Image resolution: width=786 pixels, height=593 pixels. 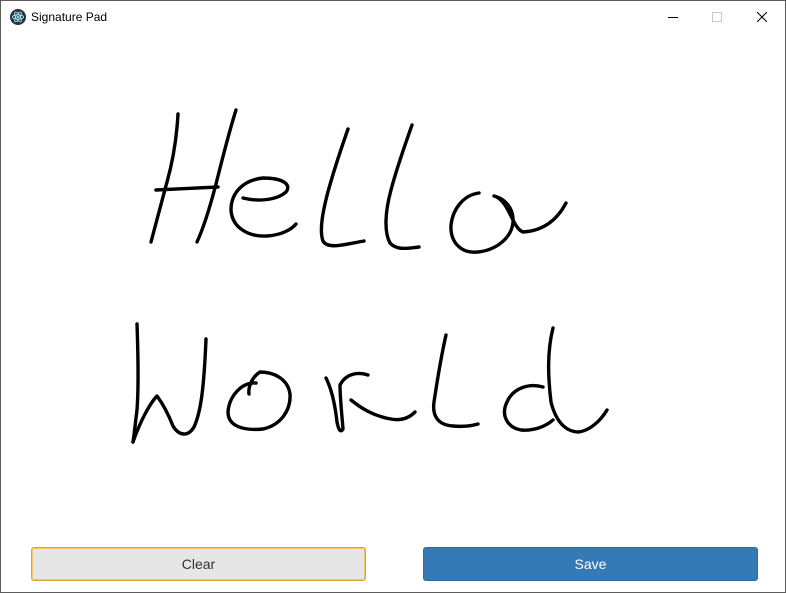 I want to click on electron-app-icon, so click(x=18, y=17).